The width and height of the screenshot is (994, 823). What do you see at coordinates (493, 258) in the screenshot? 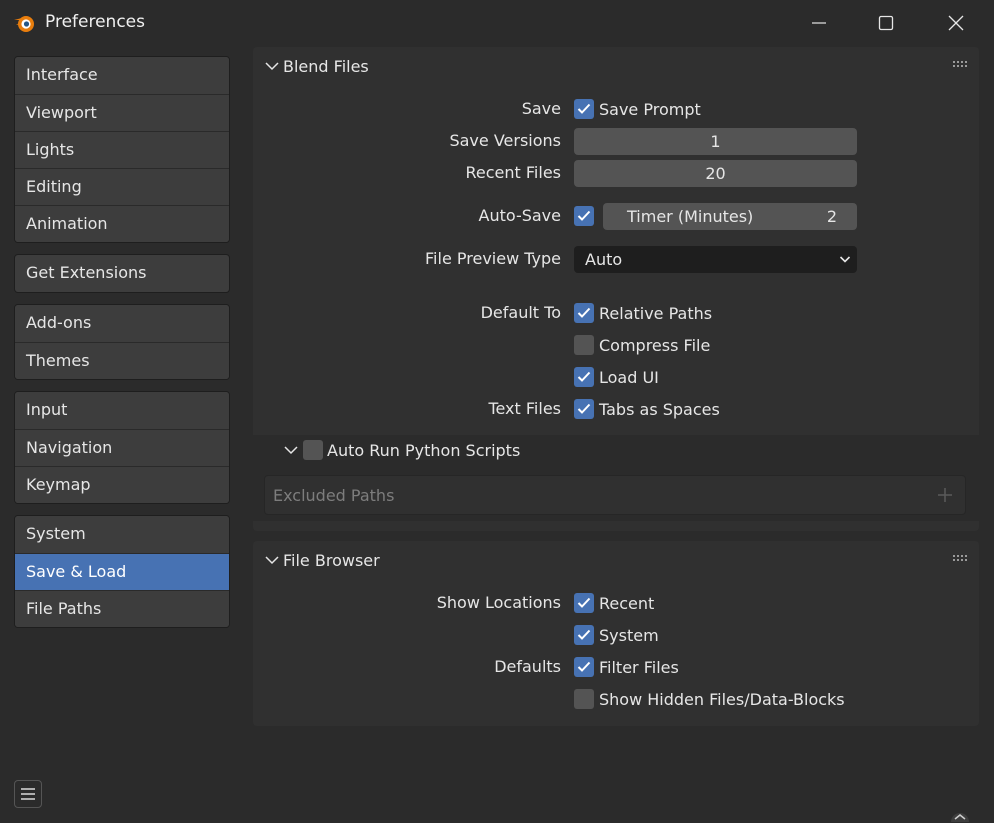
I see `file-preview-type-label: File Preview Type` at bounding box center [493, 258].